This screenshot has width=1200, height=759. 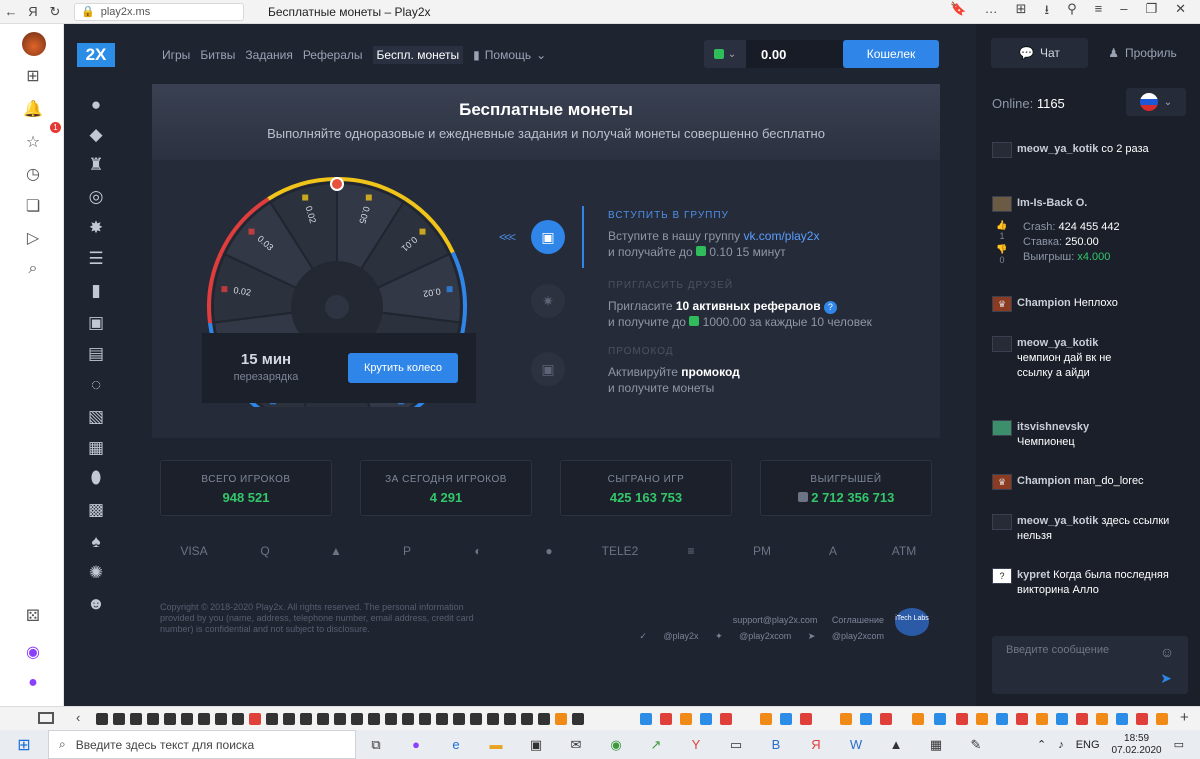 I want to click on add-bookmark-icon: +, so click(x=1184, y=717).